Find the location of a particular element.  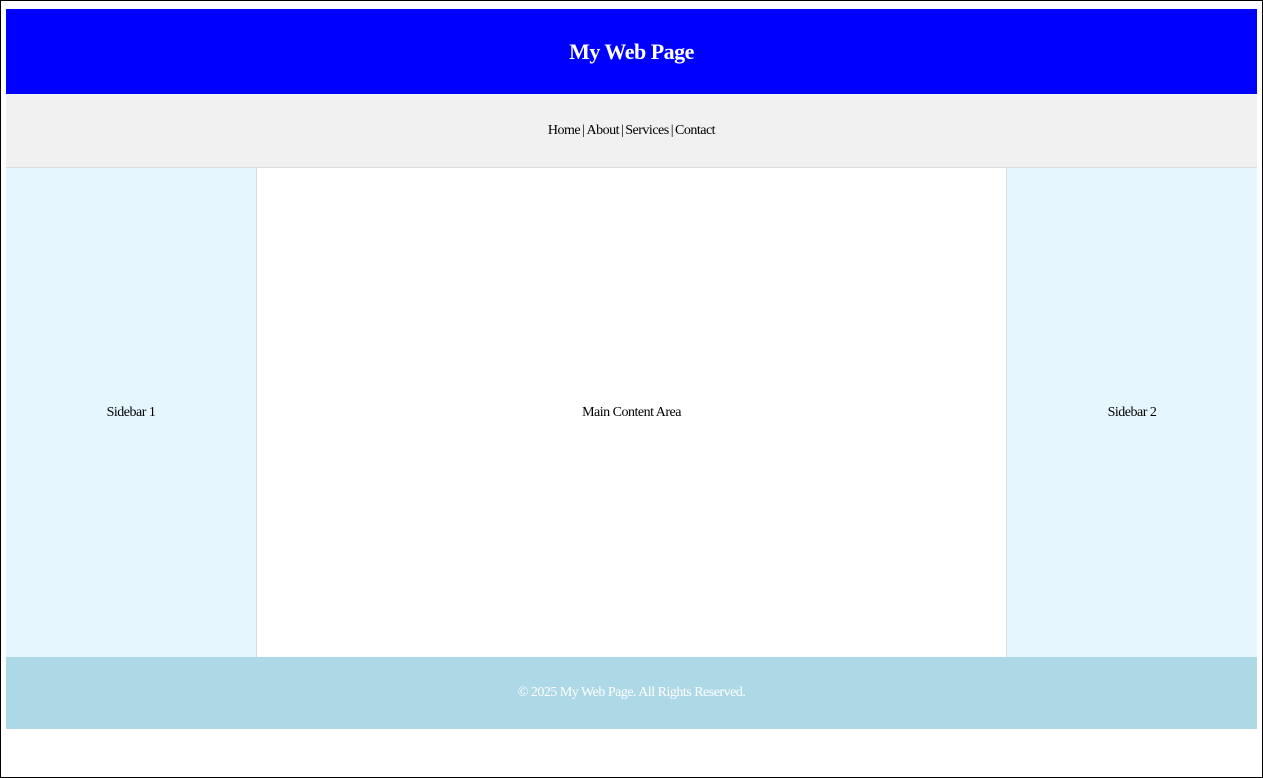

nav-bar: Home | About | Services | Contact is located at coordinates (631, 131).